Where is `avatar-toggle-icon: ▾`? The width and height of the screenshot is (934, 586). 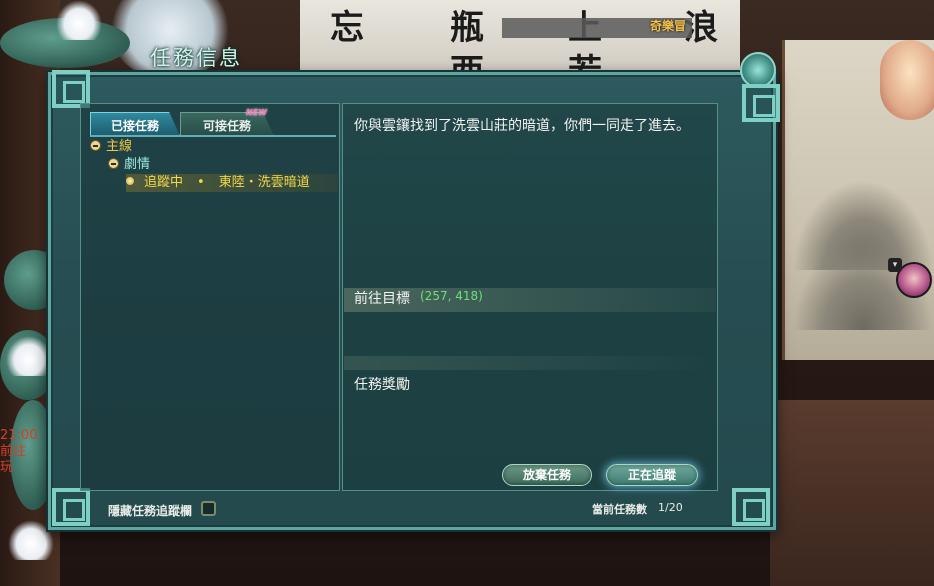 avatar-toggle-icon: ▾ is located at coordinates (895, 265).